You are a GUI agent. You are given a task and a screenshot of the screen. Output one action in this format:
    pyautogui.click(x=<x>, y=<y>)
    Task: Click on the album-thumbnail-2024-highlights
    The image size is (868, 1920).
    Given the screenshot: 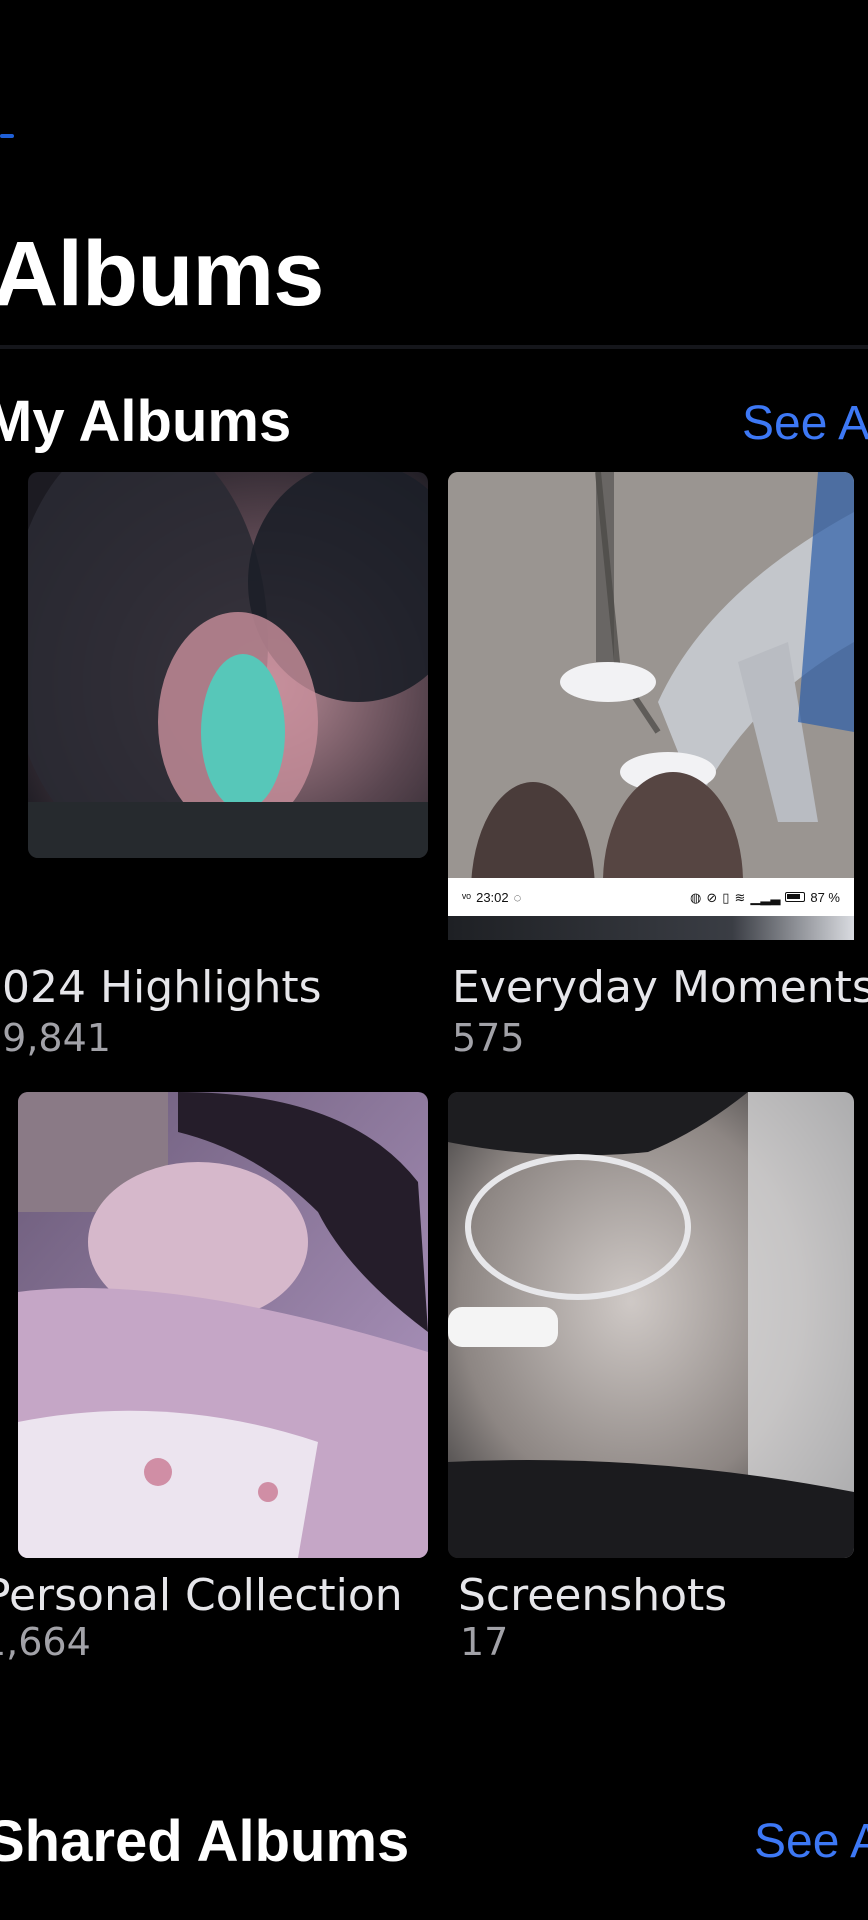 What is the action you would take?
    pyautogui.click(x=228, y=665)
    